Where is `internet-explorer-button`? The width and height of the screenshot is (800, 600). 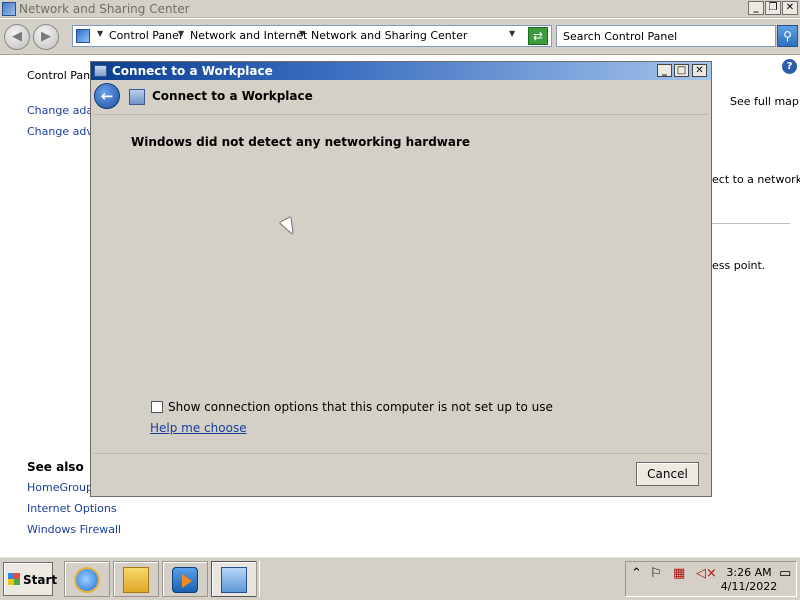 internet-explorer-button is located at coordinates (87, 579).